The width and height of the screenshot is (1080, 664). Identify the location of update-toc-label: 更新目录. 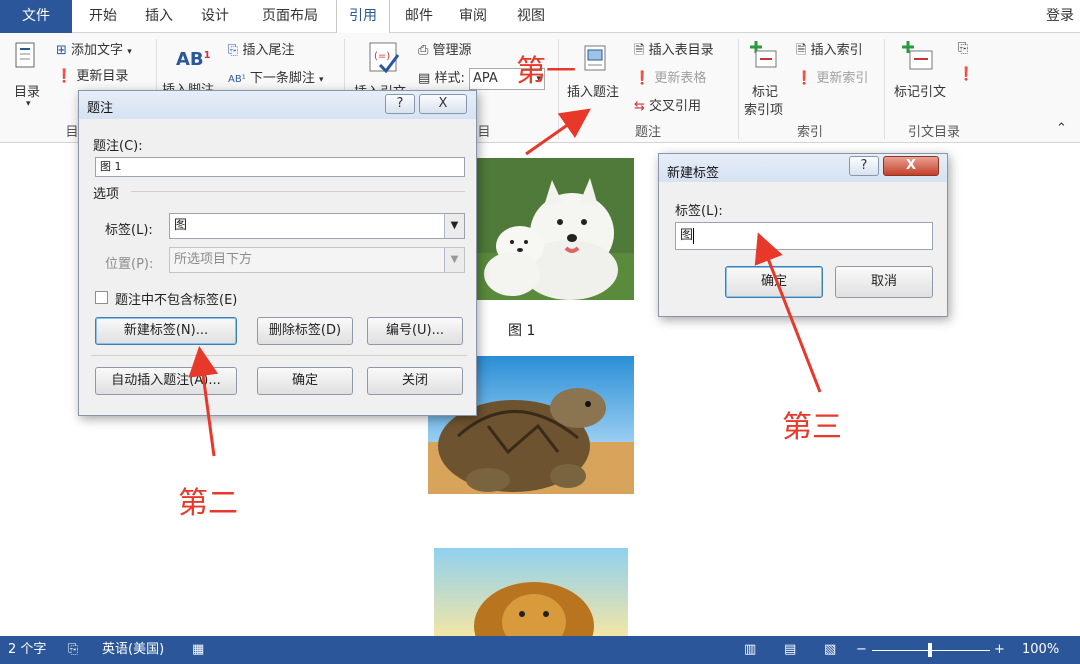
(102, 76).